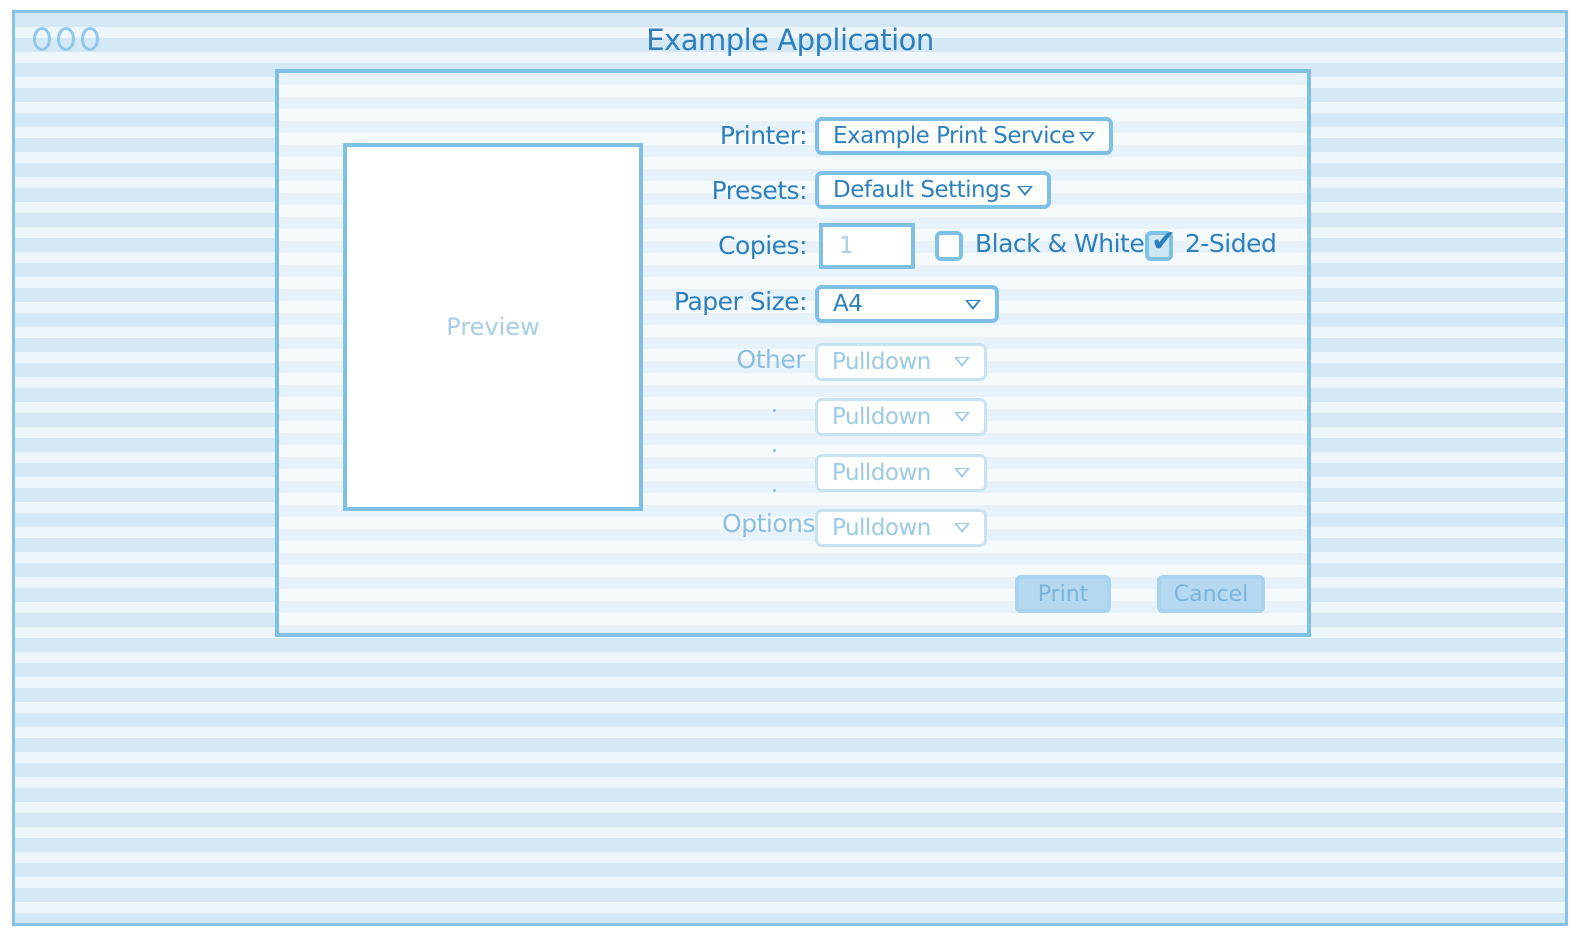 The width and height of the screenshot is (1596, 944). I want to click on black-white-label: Black & White, so click(1060, 243).